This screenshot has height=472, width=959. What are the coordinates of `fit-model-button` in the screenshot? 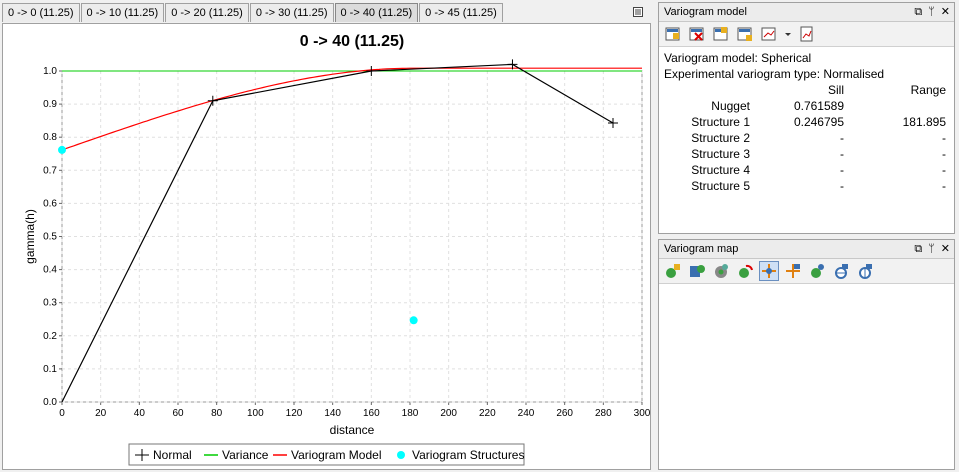 It's located at (745, 34).